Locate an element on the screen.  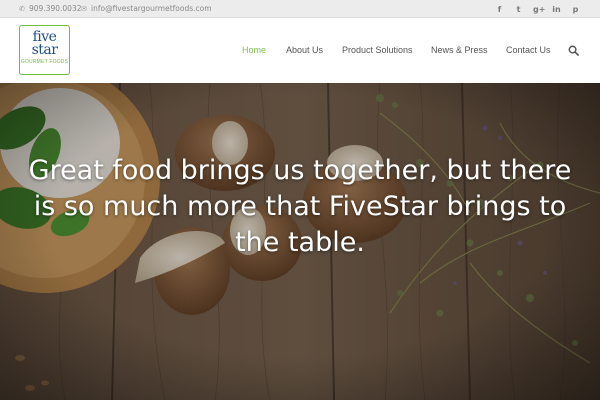
logo-word-star: star is located at coordinates (44, 50).